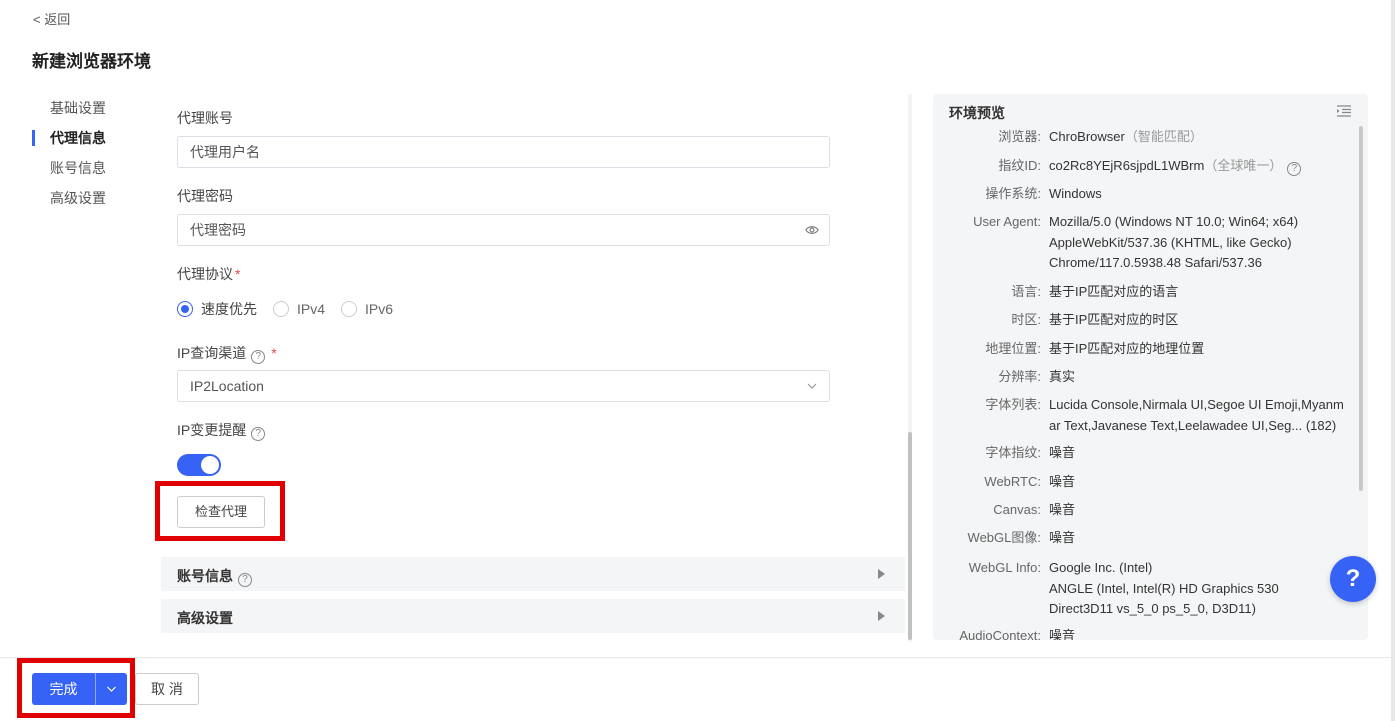 The height and width of the screenshot is (721, 1395). I want to click on proxy-password-placeholder: 代理密码, so click(218, 230).